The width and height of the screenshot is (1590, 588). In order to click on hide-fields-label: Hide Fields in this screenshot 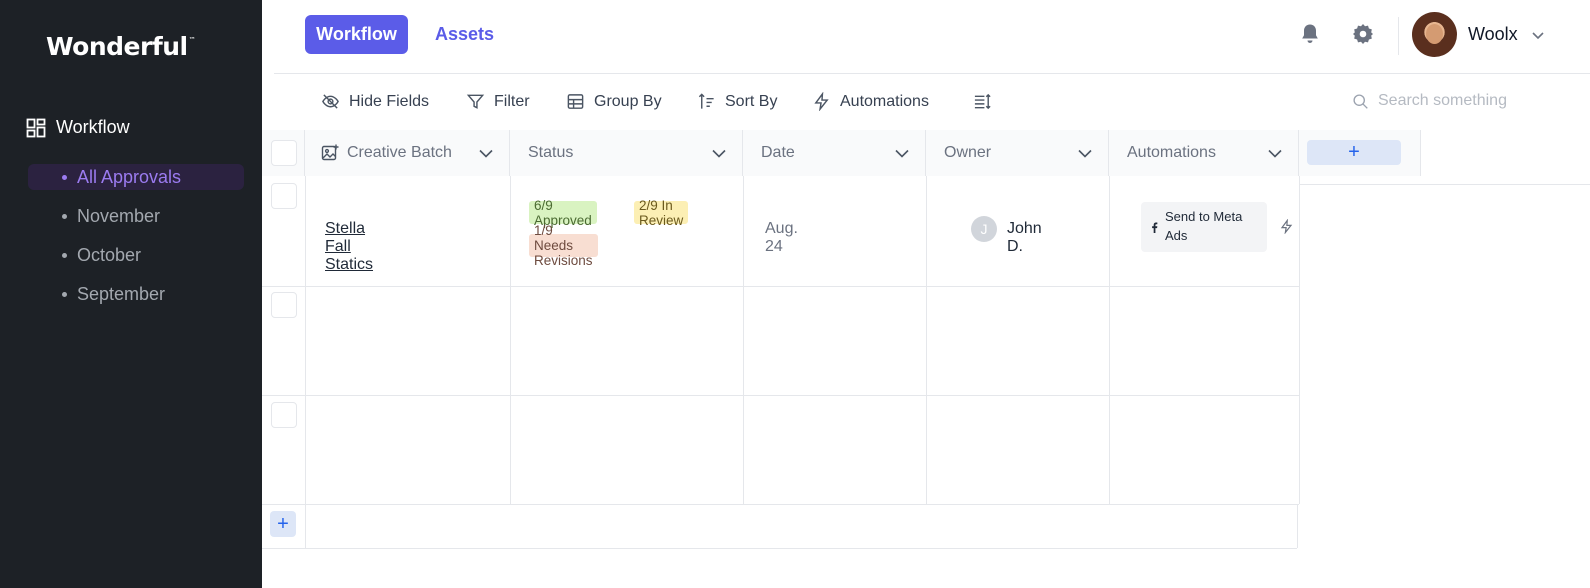, I will do `click(389, 101)`.